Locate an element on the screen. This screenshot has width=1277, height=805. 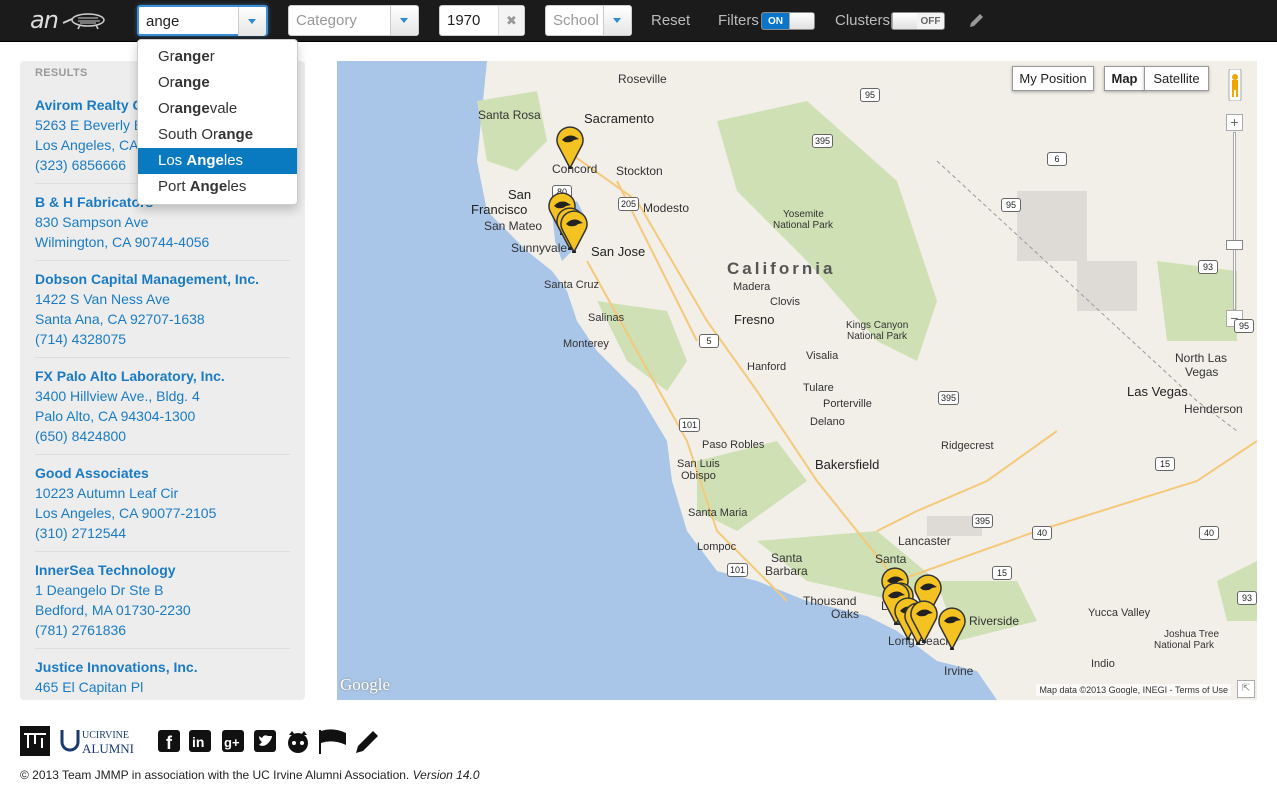
result-detail-line: Bedford, MA 01730-2230 is located at coordinates (162, 610).